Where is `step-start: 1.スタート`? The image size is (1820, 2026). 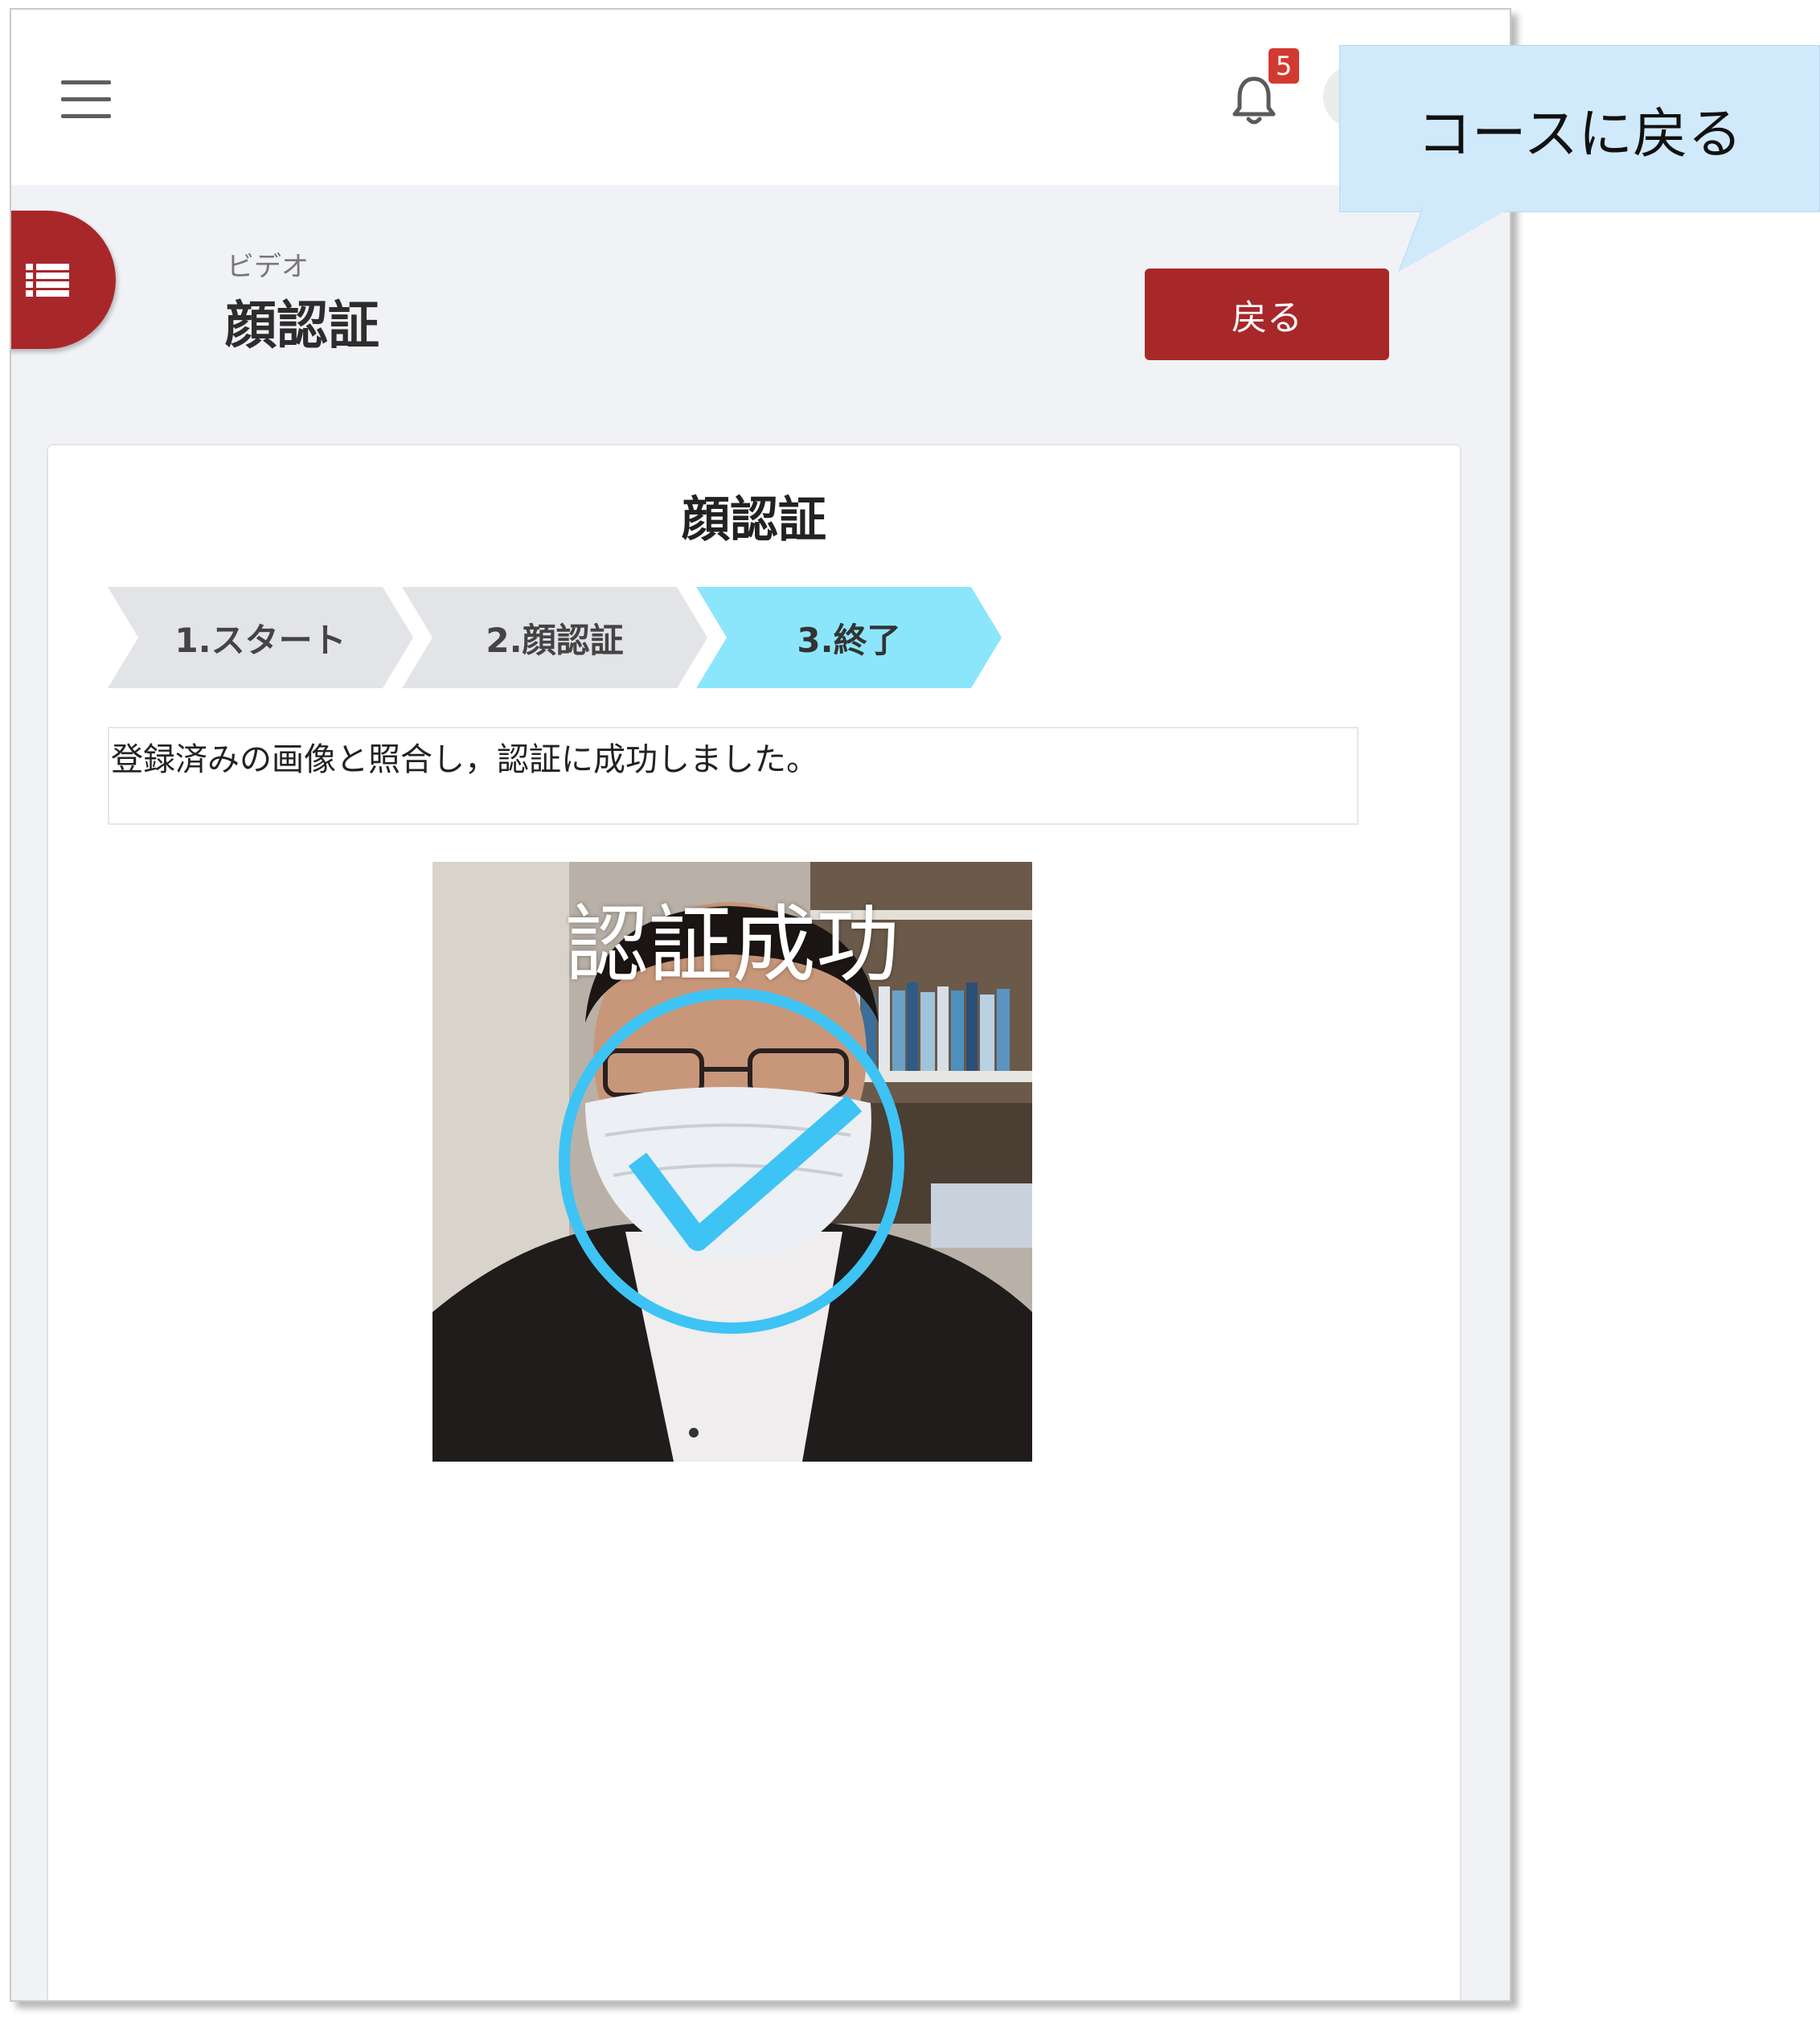
step-start: 1.スタート is located at coordinates (260, 637).